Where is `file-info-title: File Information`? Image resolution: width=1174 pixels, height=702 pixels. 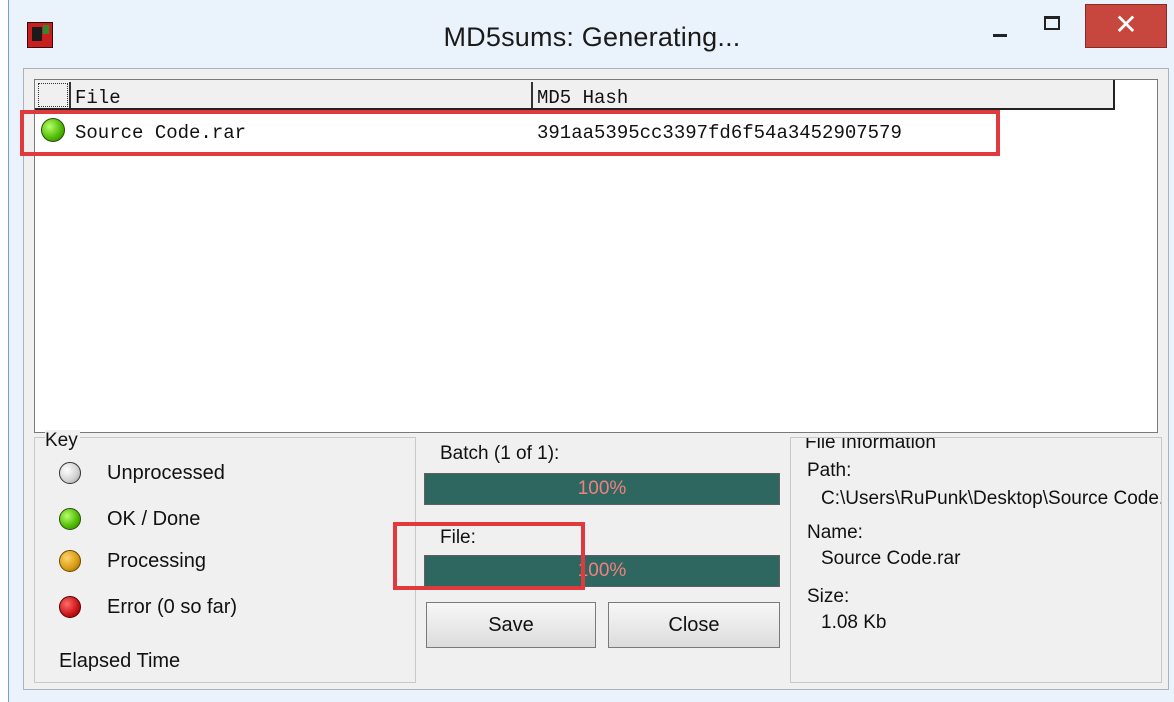
file-info-title: File Information is located at coordinates (871, 446).